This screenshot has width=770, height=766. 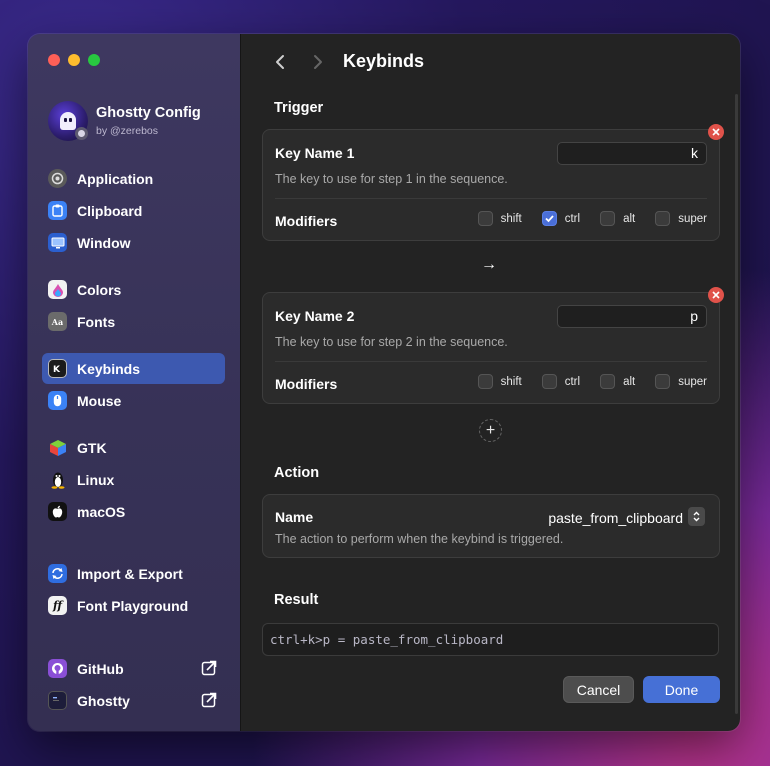 I want to click on sidebar-item-label: GitHub, so click(x=100, y=668).